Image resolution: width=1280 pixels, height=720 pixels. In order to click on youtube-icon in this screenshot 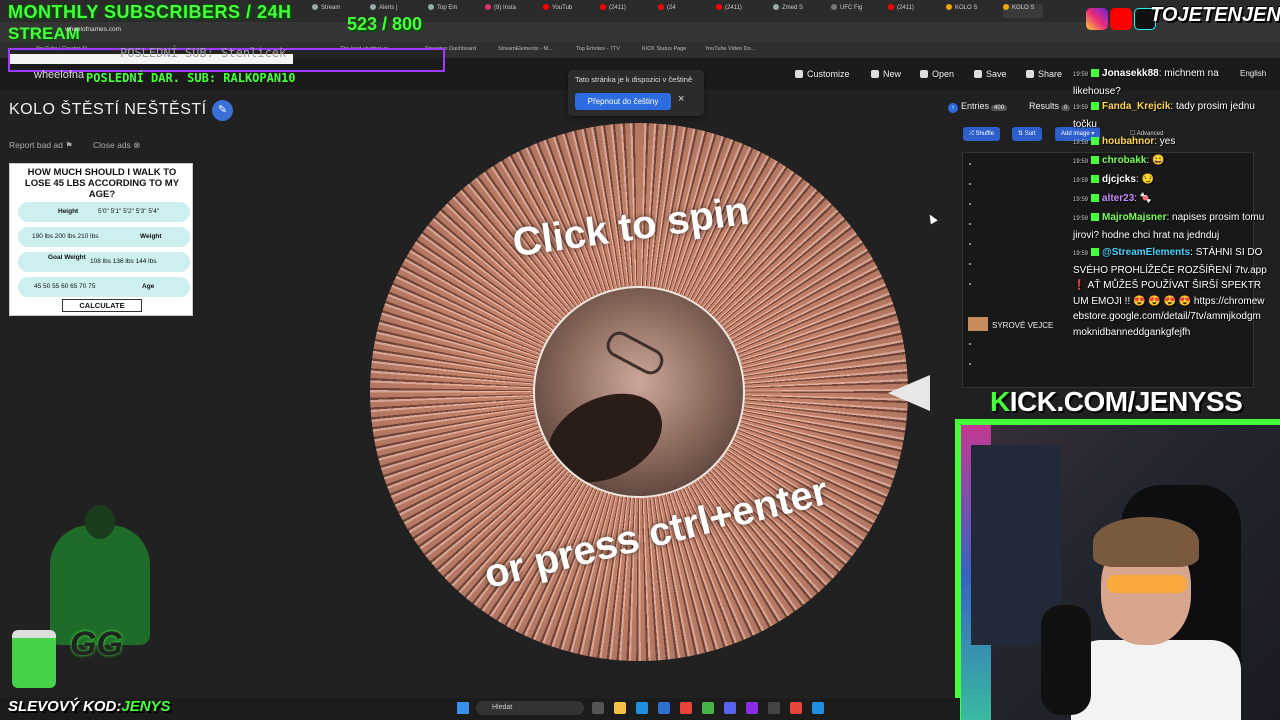, I will do `click(1121, 19)`.